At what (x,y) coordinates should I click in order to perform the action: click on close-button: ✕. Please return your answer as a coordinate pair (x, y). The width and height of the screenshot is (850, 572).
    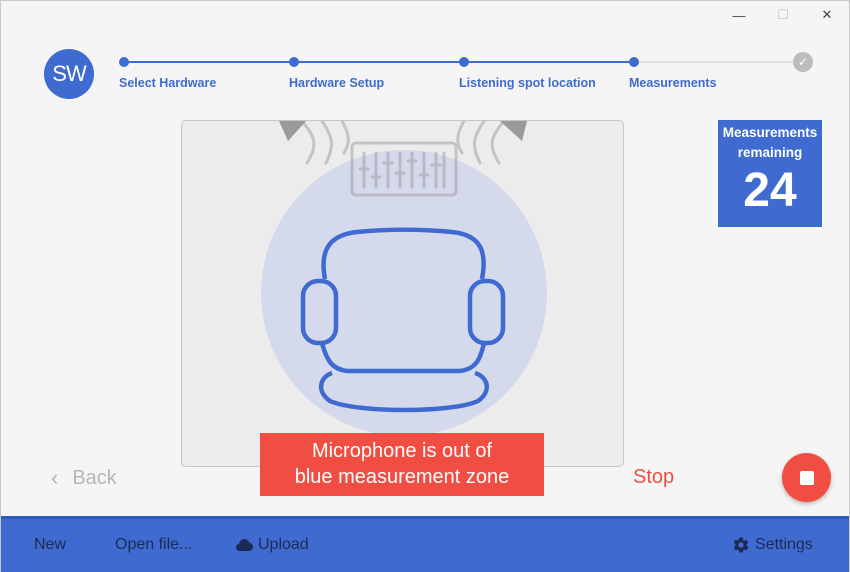
    Looking at the image, I should click on (827, 15).